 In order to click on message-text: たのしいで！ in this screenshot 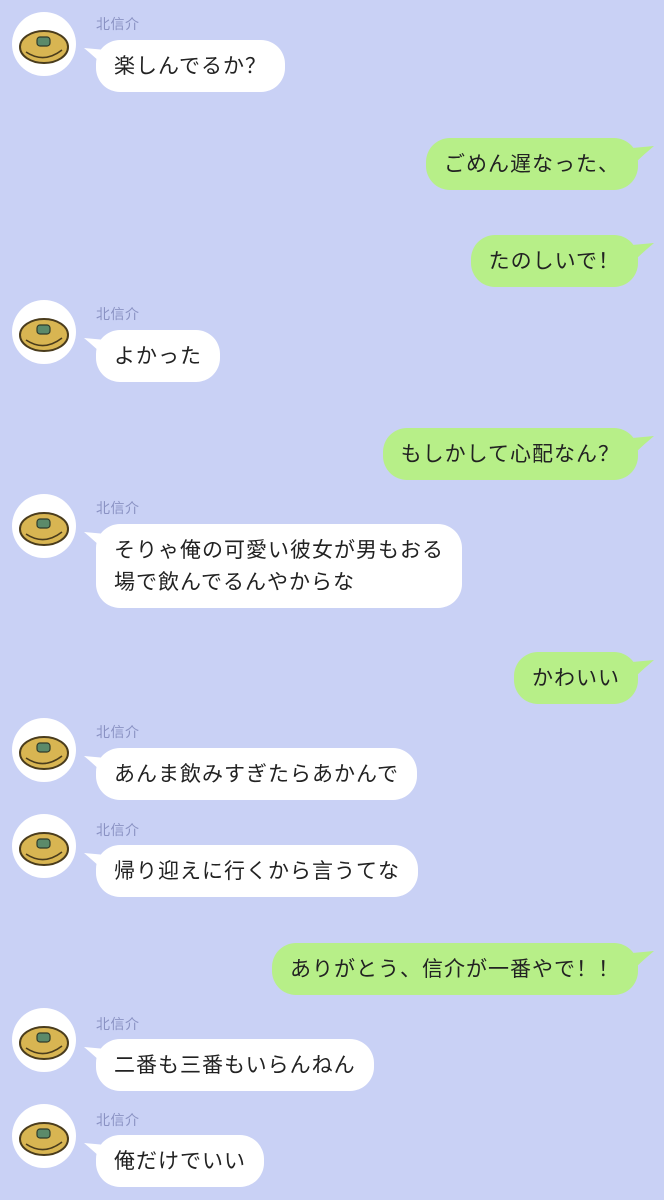, I will do `click(554, 261)`.